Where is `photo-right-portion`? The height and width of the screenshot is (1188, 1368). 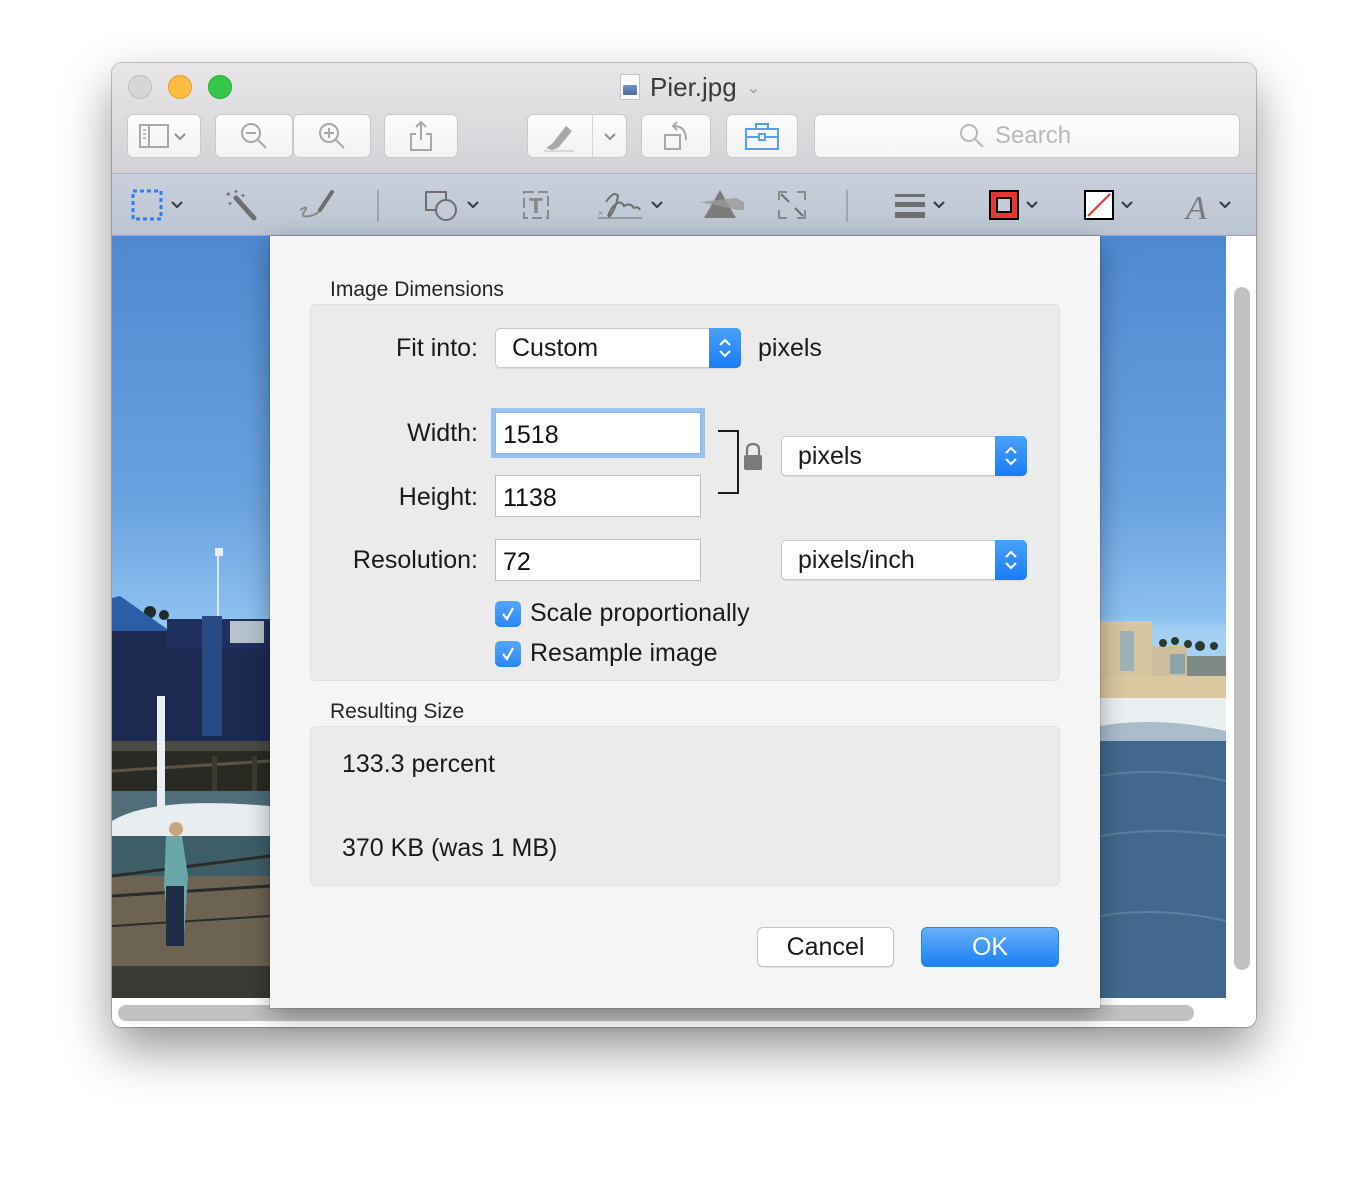 photo-right-portion is located at coordinates (1163, 617).